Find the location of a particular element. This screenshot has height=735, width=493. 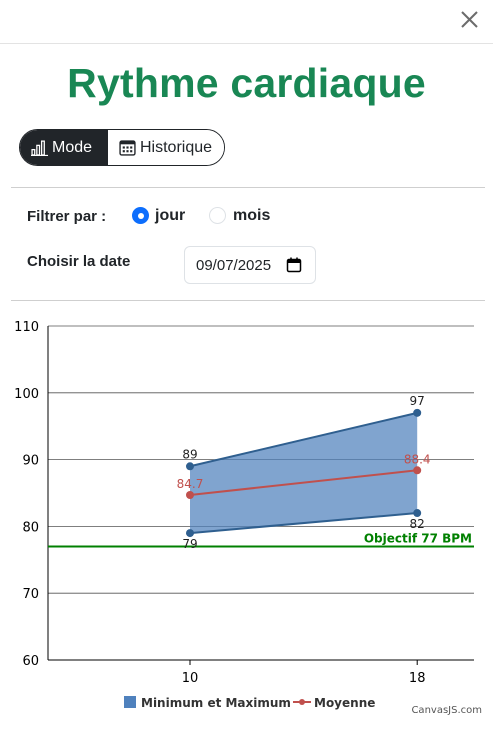

bar-chart-icon is located at coordinates (39, 148).